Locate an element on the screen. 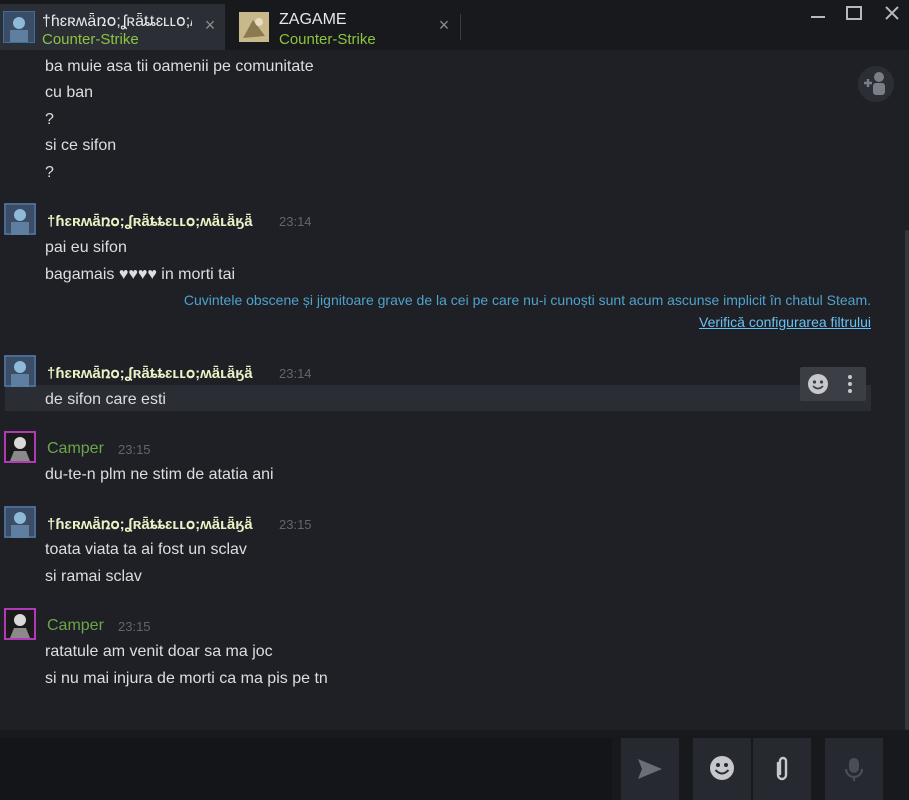 This screenshot has width=909, height=800. filter-settings-link: Verifică configurarea filtrului is located at coordinates (785, 322).